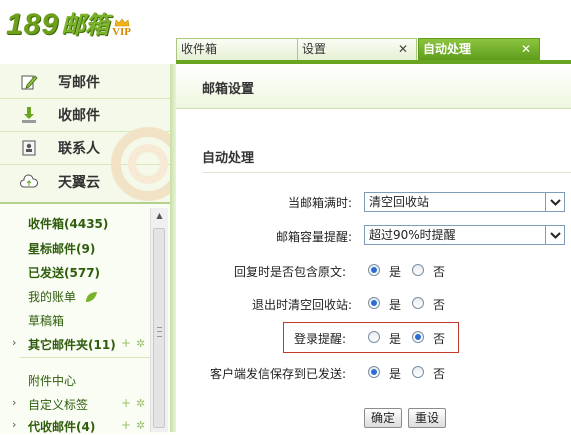 The height and width of the screenshot is (435, 571). Describe the element at coordinates (46, 224) in the screenshot. I see `folder-label: 收件箱` at that location.